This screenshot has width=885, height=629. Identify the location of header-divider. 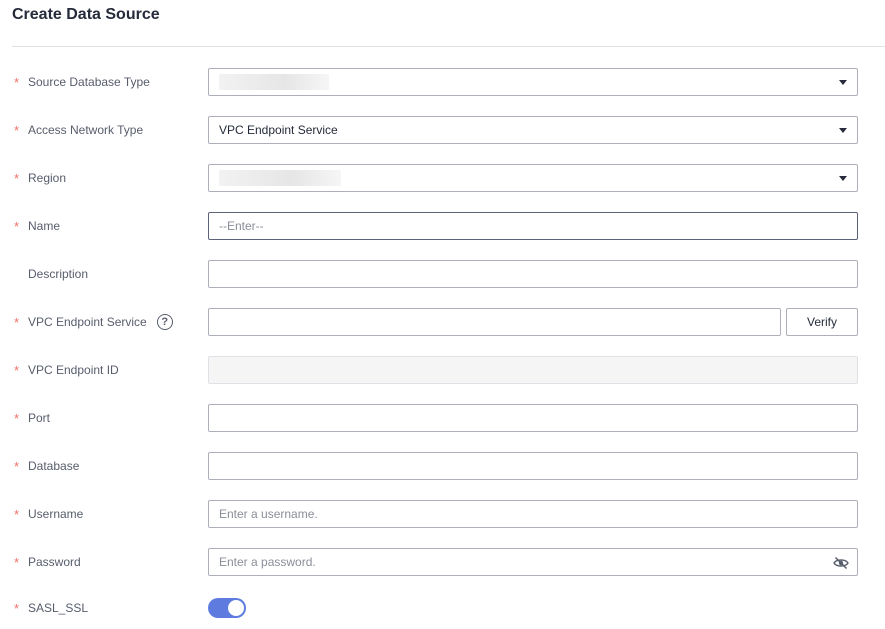
(448, 46).